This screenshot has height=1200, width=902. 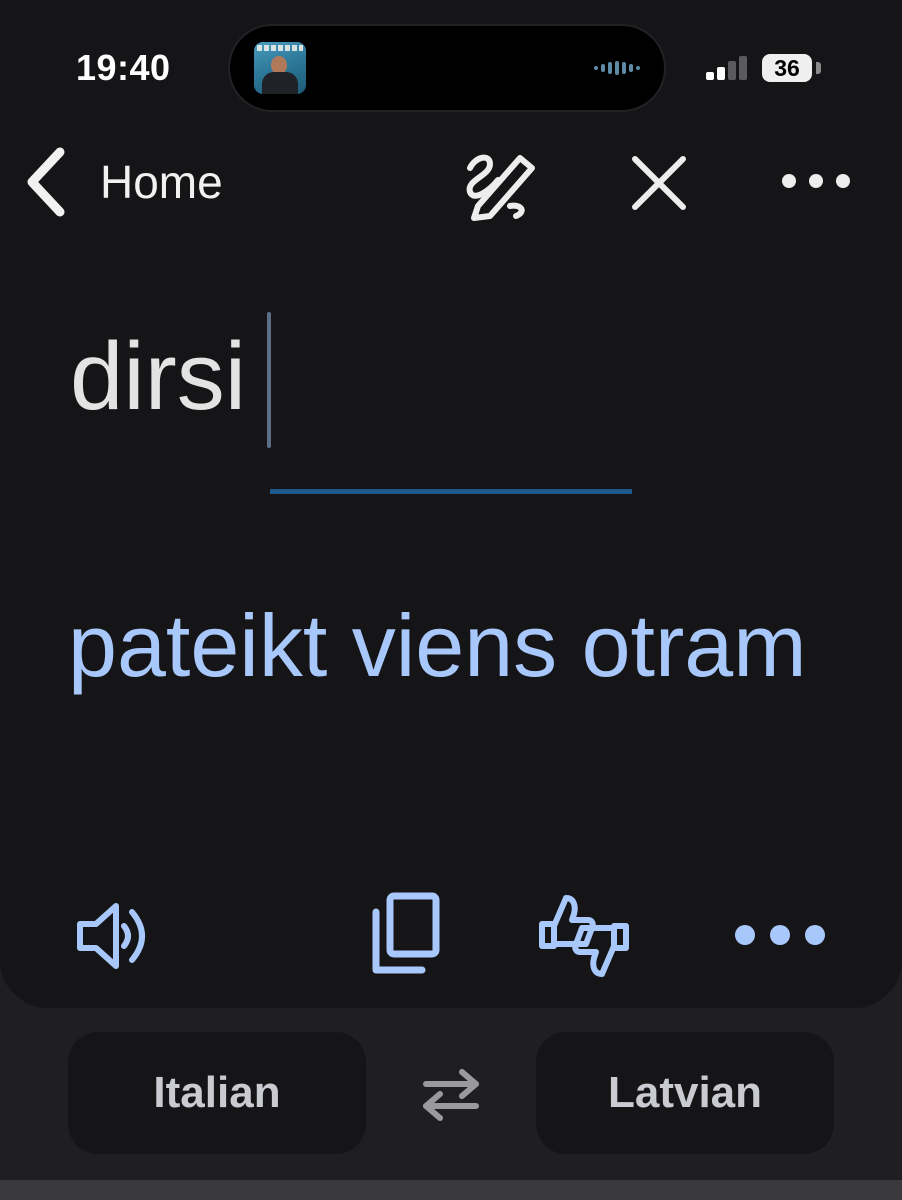 I want to click on battery-tip, so click(x=818, y=68).